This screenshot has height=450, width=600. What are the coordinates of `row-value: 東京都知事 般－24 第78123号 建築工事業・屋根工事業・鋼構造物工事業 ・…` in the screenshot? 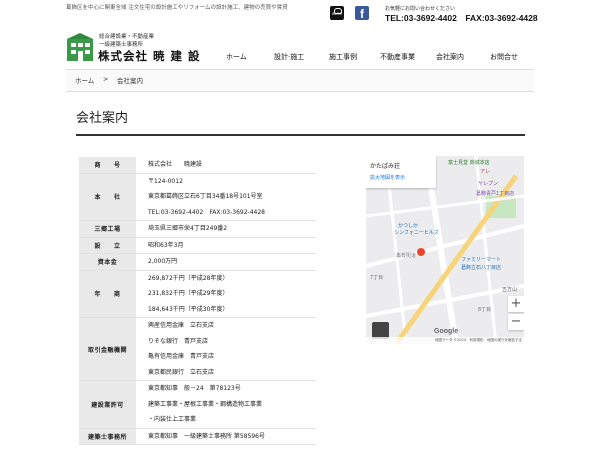 It's located at (226, 404).